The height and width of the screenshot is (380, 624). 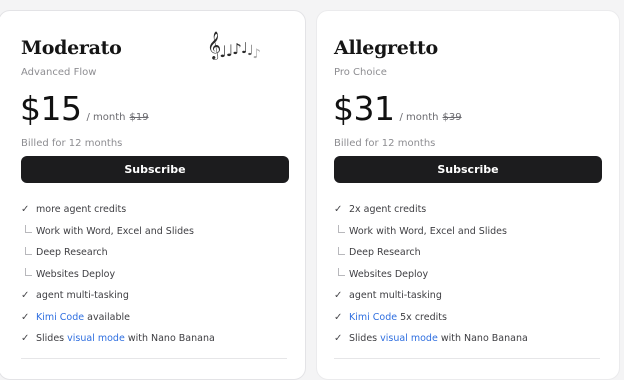 What do you see at coordinates (422, 317) in the screenshot?
I see `feature-text: 5x credits` at bounding box center [422, 317].